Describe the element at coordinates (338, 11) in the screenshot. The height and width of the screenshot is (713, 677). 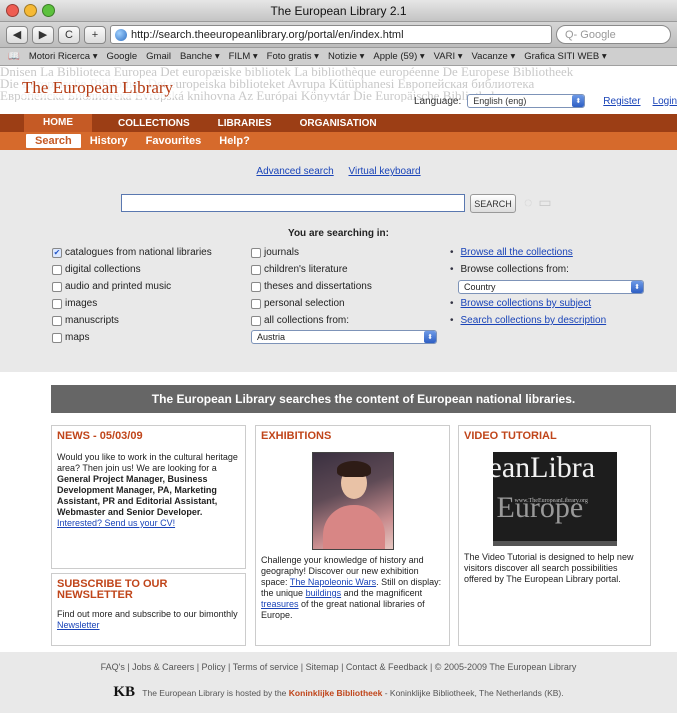
I see `window-title: The European Library 2.1` at that location.